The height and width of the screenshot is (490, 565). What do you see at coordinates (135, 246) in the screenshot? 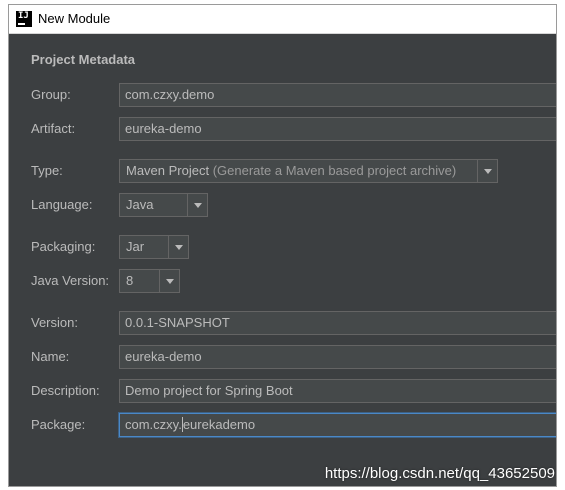
I see `packaging-select-value: Jar` at bounding box center [135, 246].